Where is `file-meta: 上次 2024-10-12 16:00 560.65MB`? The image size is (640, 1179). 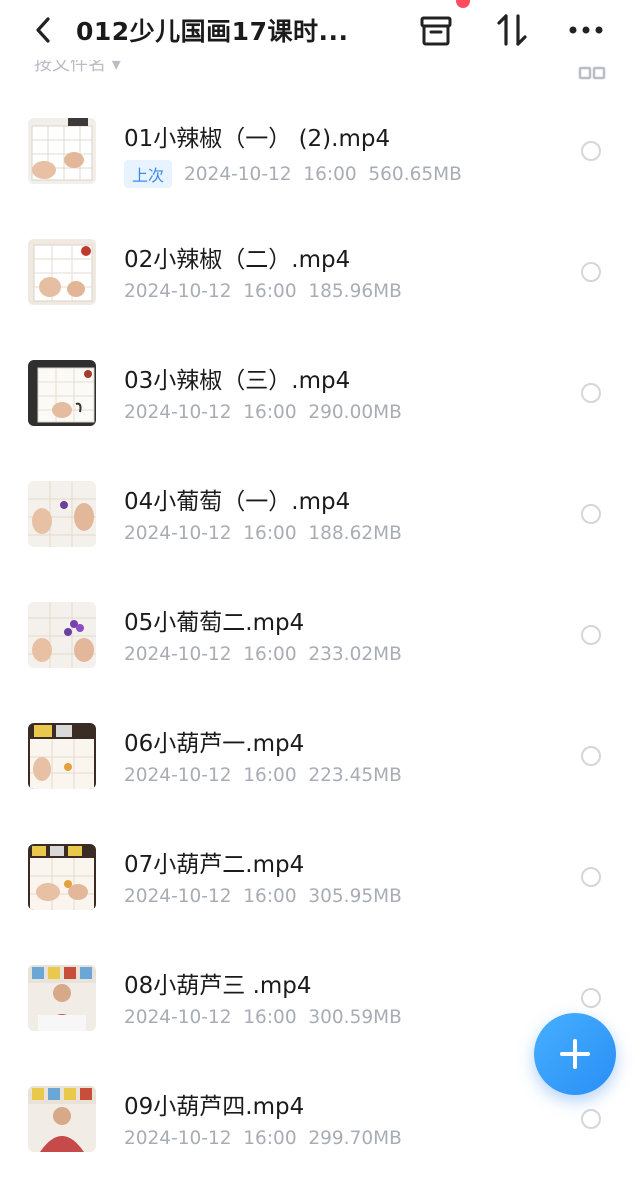 file-meta: 上次 2024-10-12 16:00 560.65MB is located at coordinates (293, 174).